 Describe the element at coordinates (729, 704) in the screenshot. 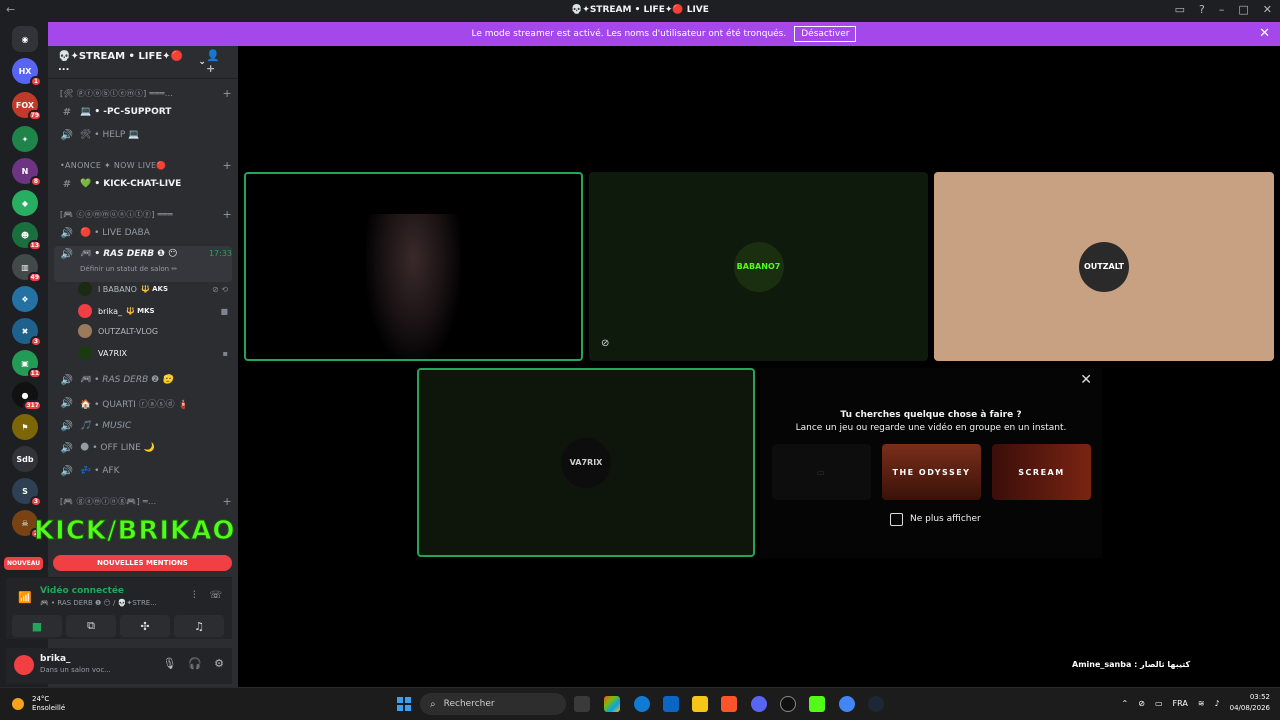

I see `brave-icon` at that location.